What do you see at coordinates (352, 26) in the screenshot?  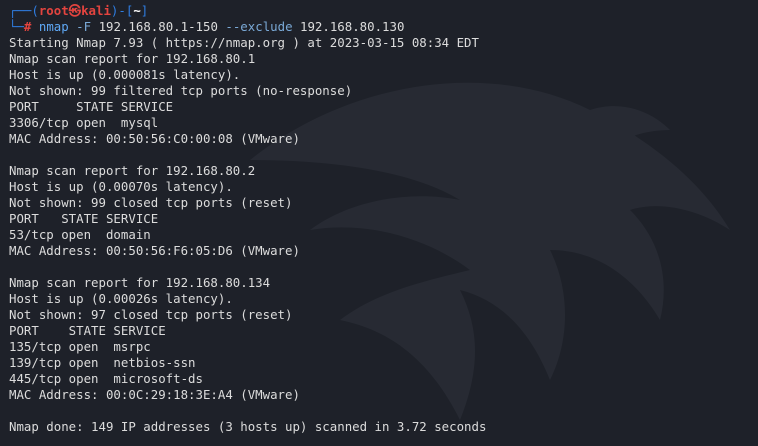 I see `command-excluded-host: 192.168.80.130` at bounding box center [352, 26].